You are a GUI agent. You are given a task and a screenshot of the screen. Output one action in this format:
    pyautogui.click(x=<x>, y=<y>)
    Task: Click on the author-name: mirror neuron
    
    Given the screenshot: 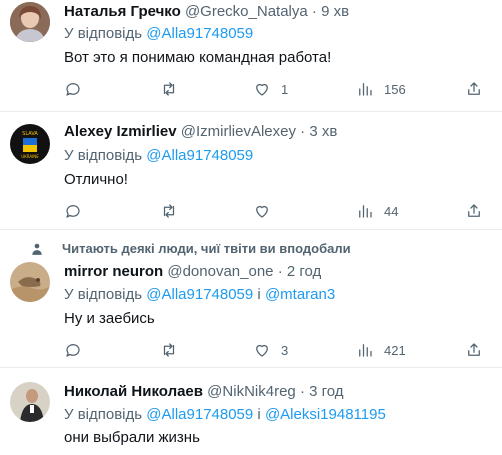 What is the action you would take?
    pyautogui.click(x=113, y=271)
    